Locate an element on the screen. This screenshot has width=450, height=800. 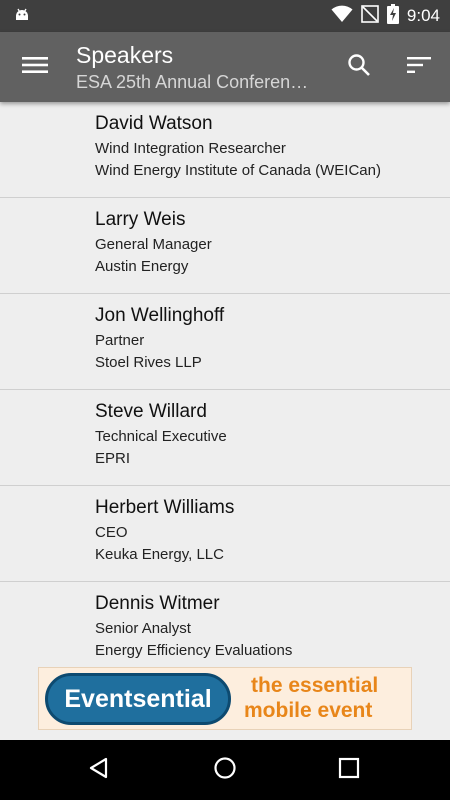
speaker-role: Wind Integration Researcher is located at coordinates (190, 148).